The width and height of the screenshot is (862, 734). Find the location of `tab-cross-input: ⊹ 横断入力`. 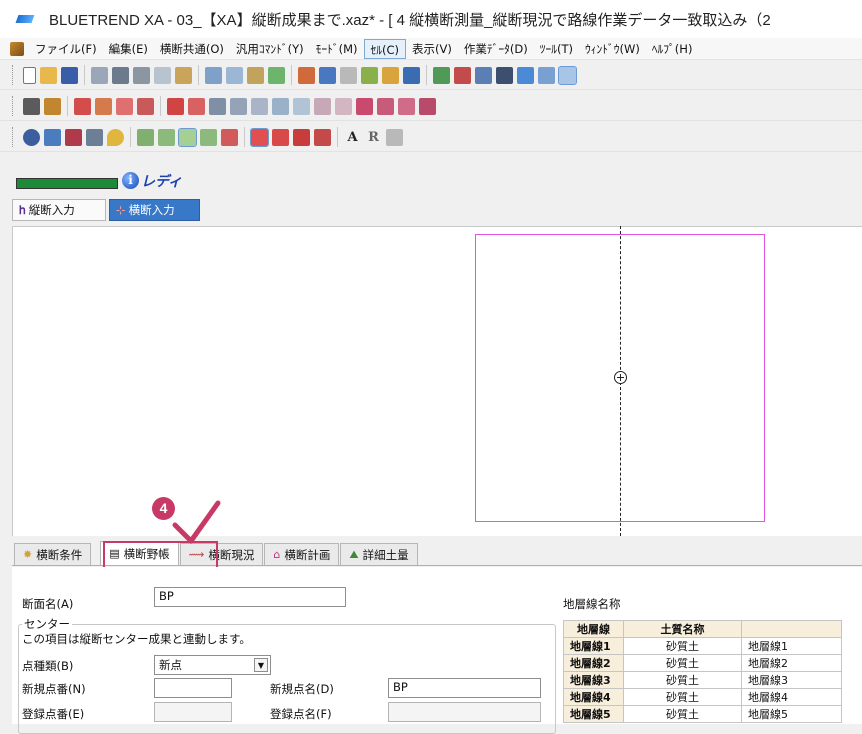

tab-cross-input: ⊹ 横断入力 is located at coordinates (154, 210).